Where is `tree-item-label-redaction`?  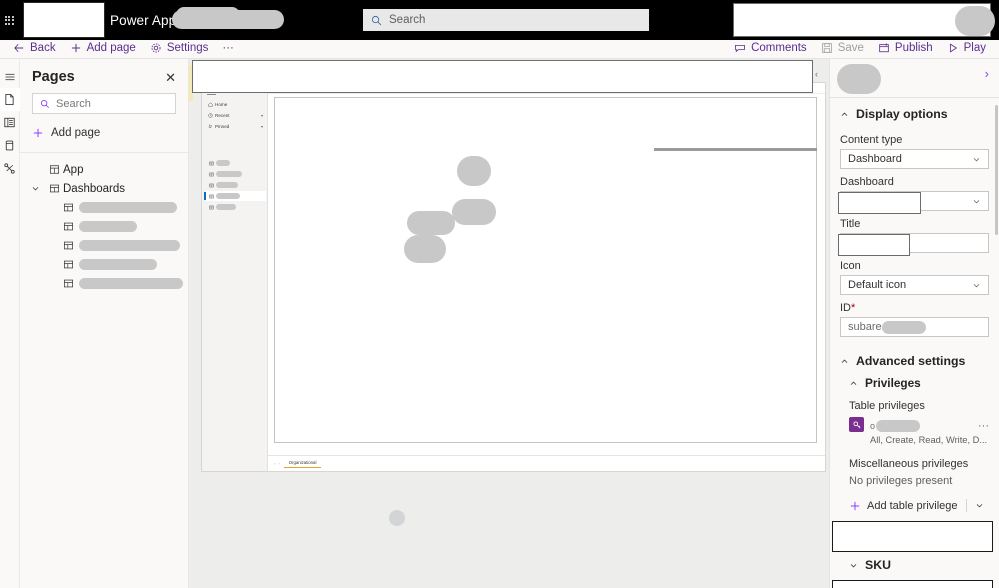
tree-item-label-redaction is located at coordinates (108, 226).